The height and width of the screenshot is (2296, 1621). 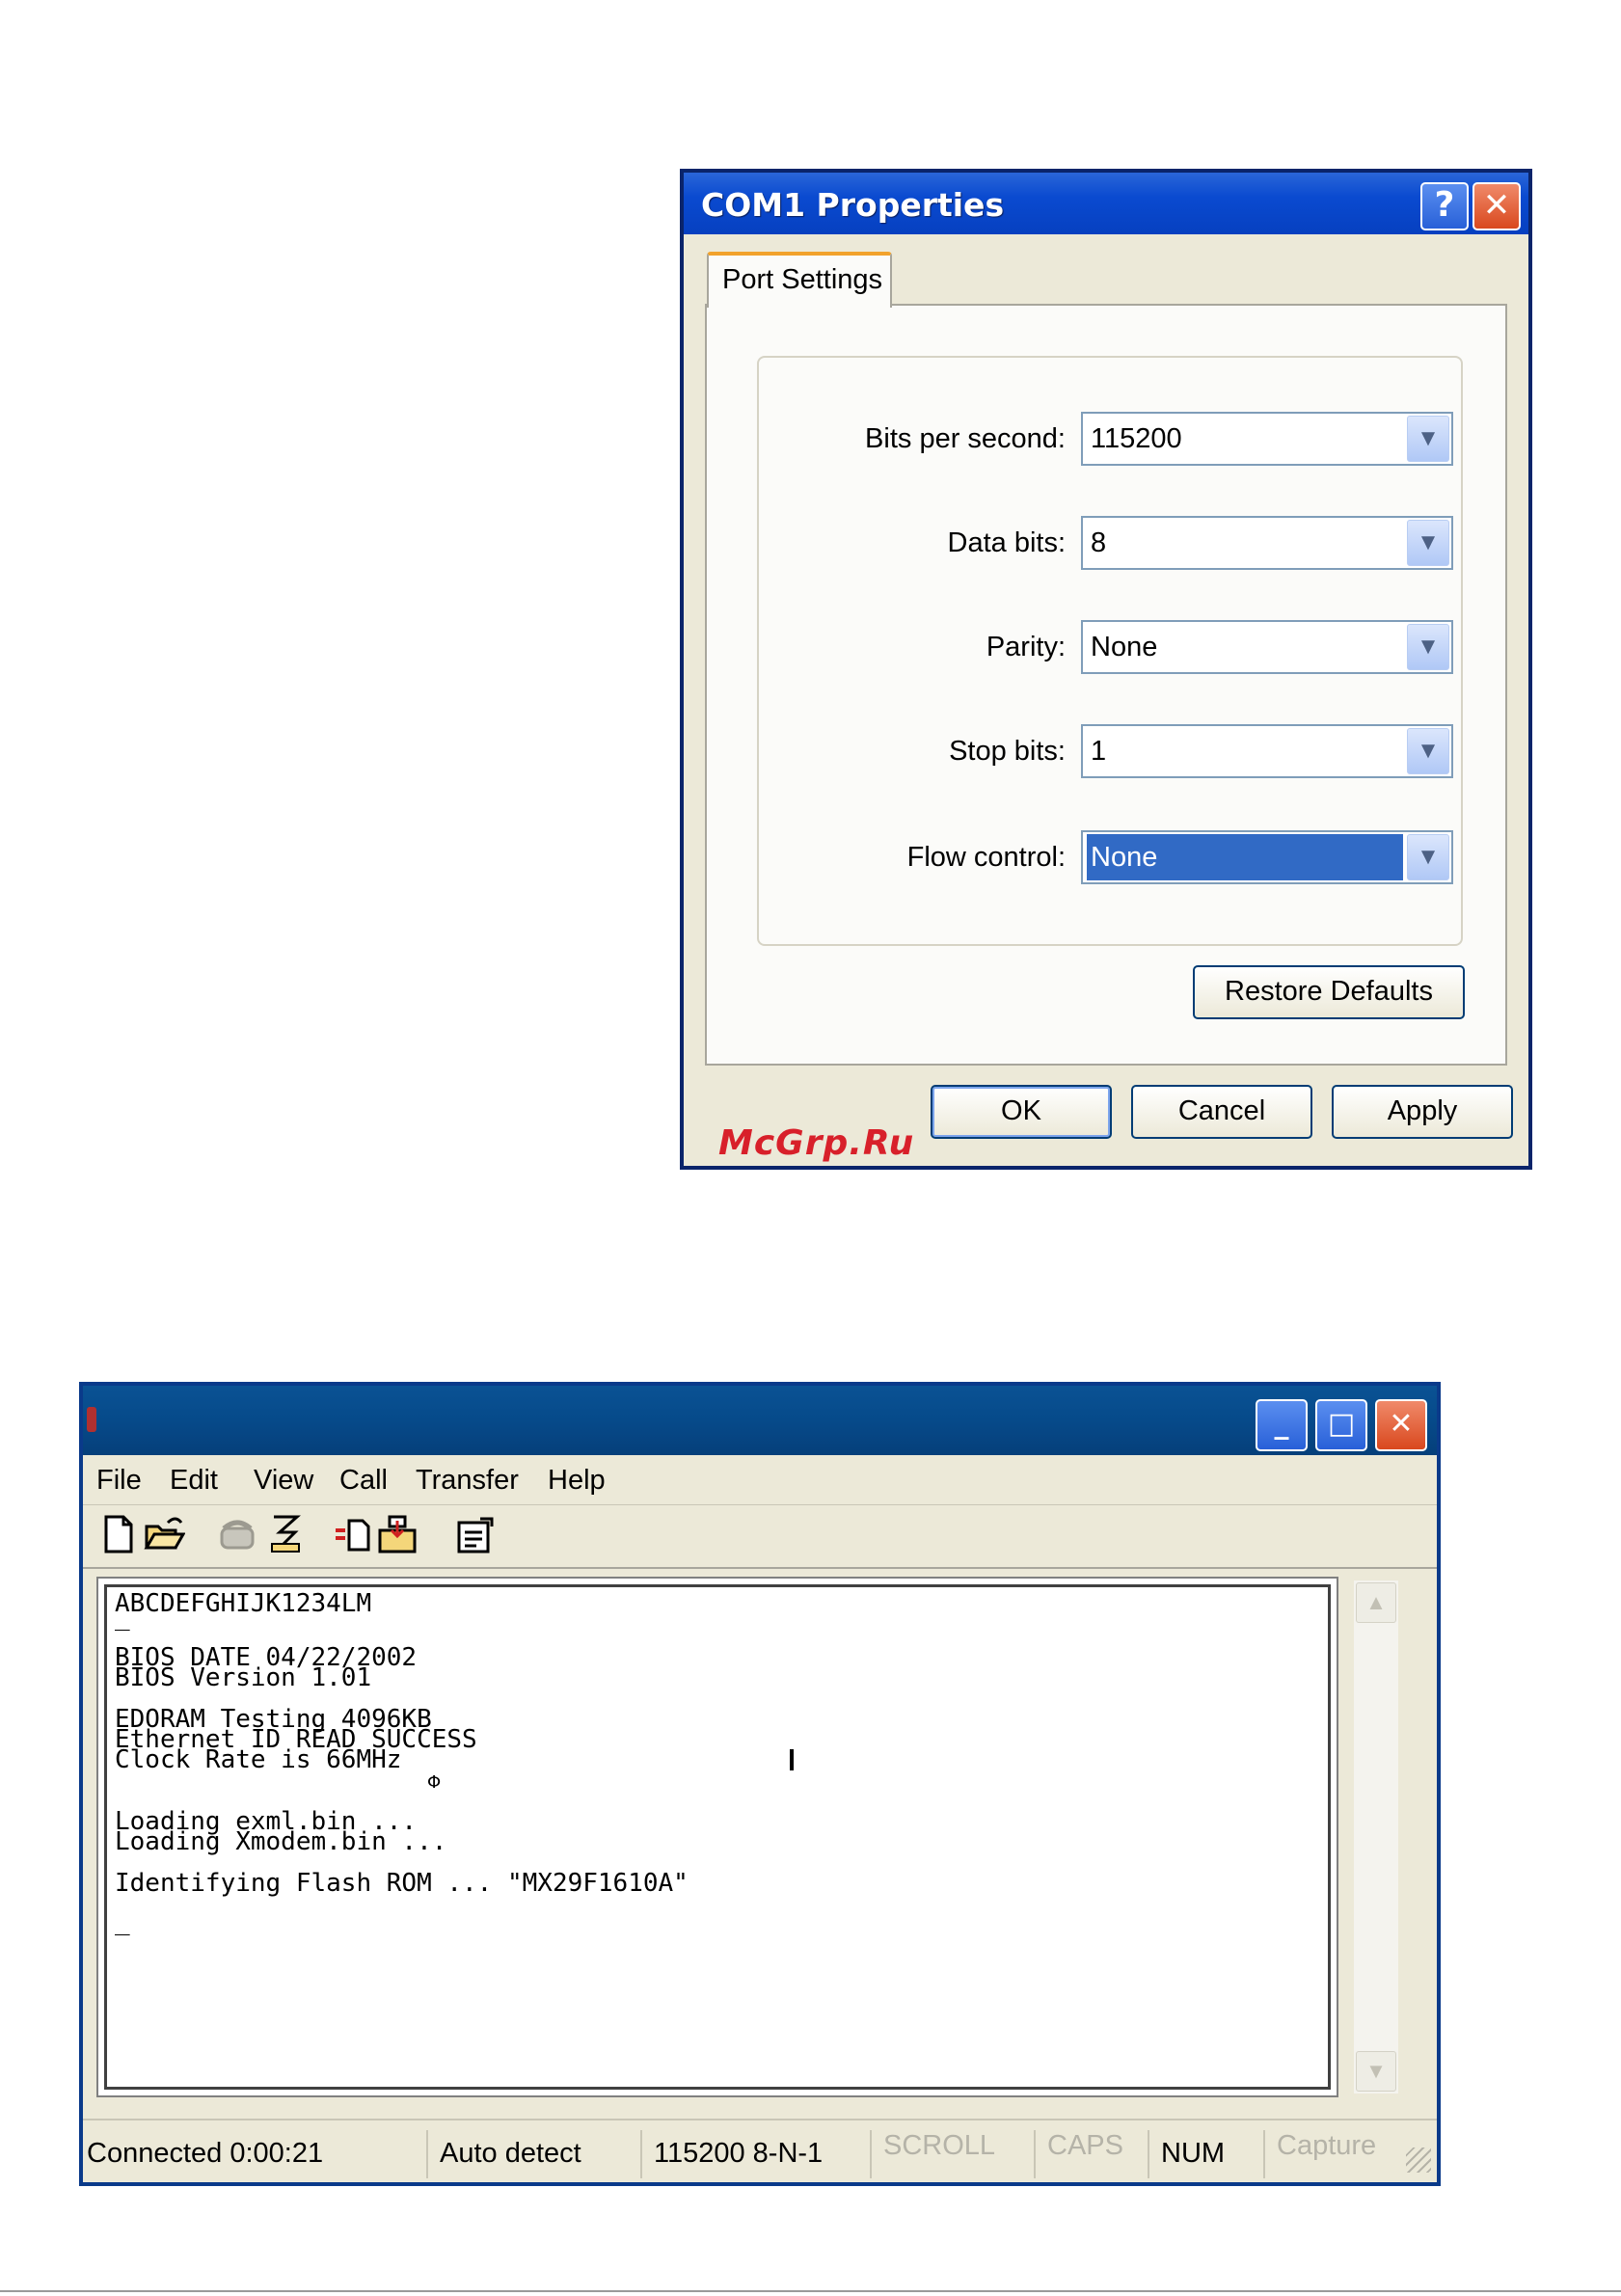 I want to click on dialog-titlebar: COM1 Properties ? ✕, so click(x=1106, y=203).